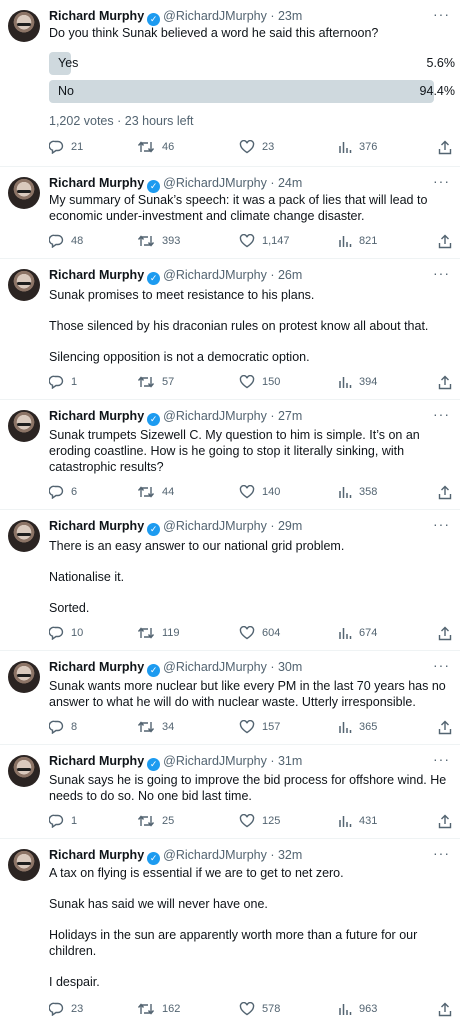  Describe the element at coordinates (357, 147) in the screenshot. I see `views-button: 376` at that location.